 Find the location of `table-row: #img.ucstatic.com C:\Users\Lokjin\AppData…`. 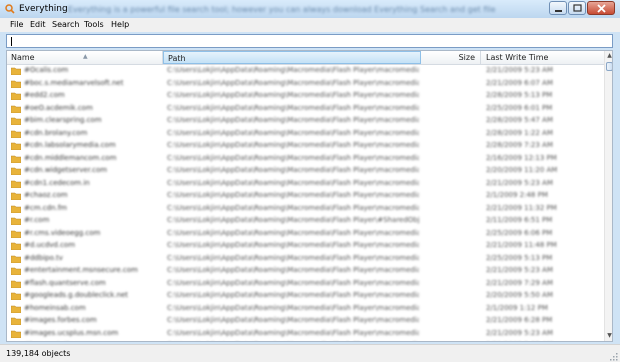

table-row: #img.ucstatic.com C:\Users\Lokjin\AppData… is located at coordinates (305, 341).